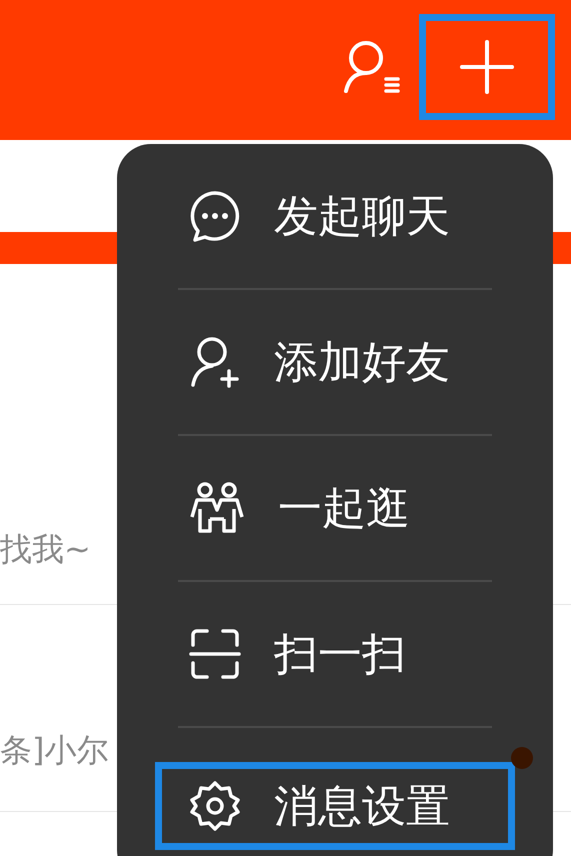 The height and width of the screenshot is (856, 571). I want to click on chat-bubble-icon, so click(215, 216).